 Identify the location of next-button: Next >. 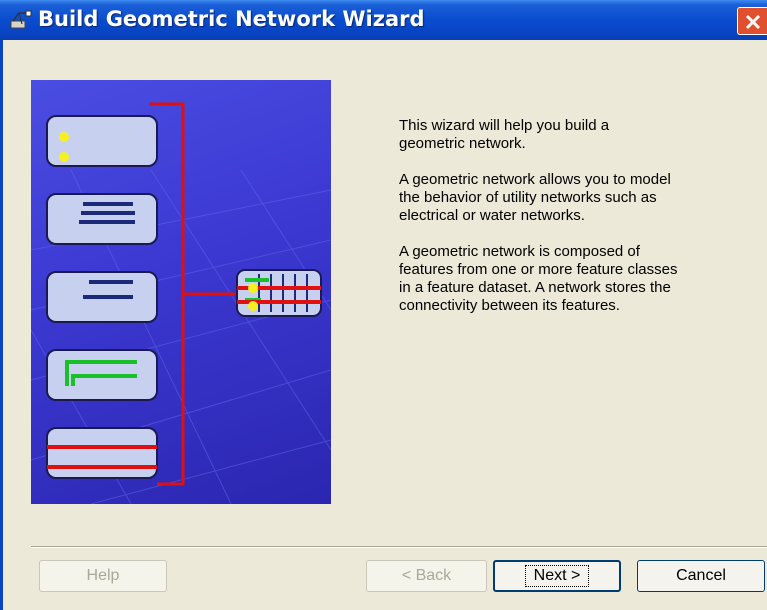
(557, 576).